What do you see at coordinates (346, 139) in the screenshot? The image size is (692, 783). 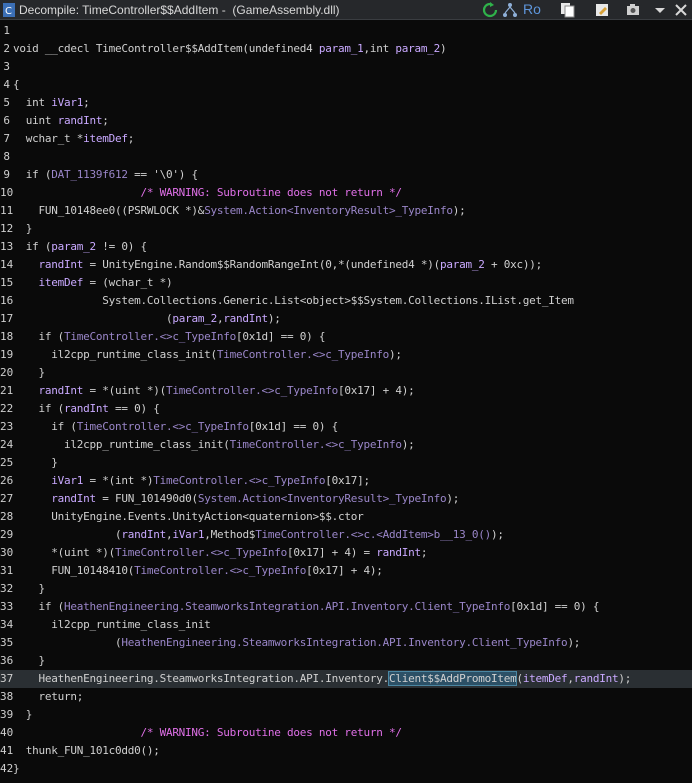 I see `code-line: 7 wchar_t *itemDef;` at bounding box center [346, 139].